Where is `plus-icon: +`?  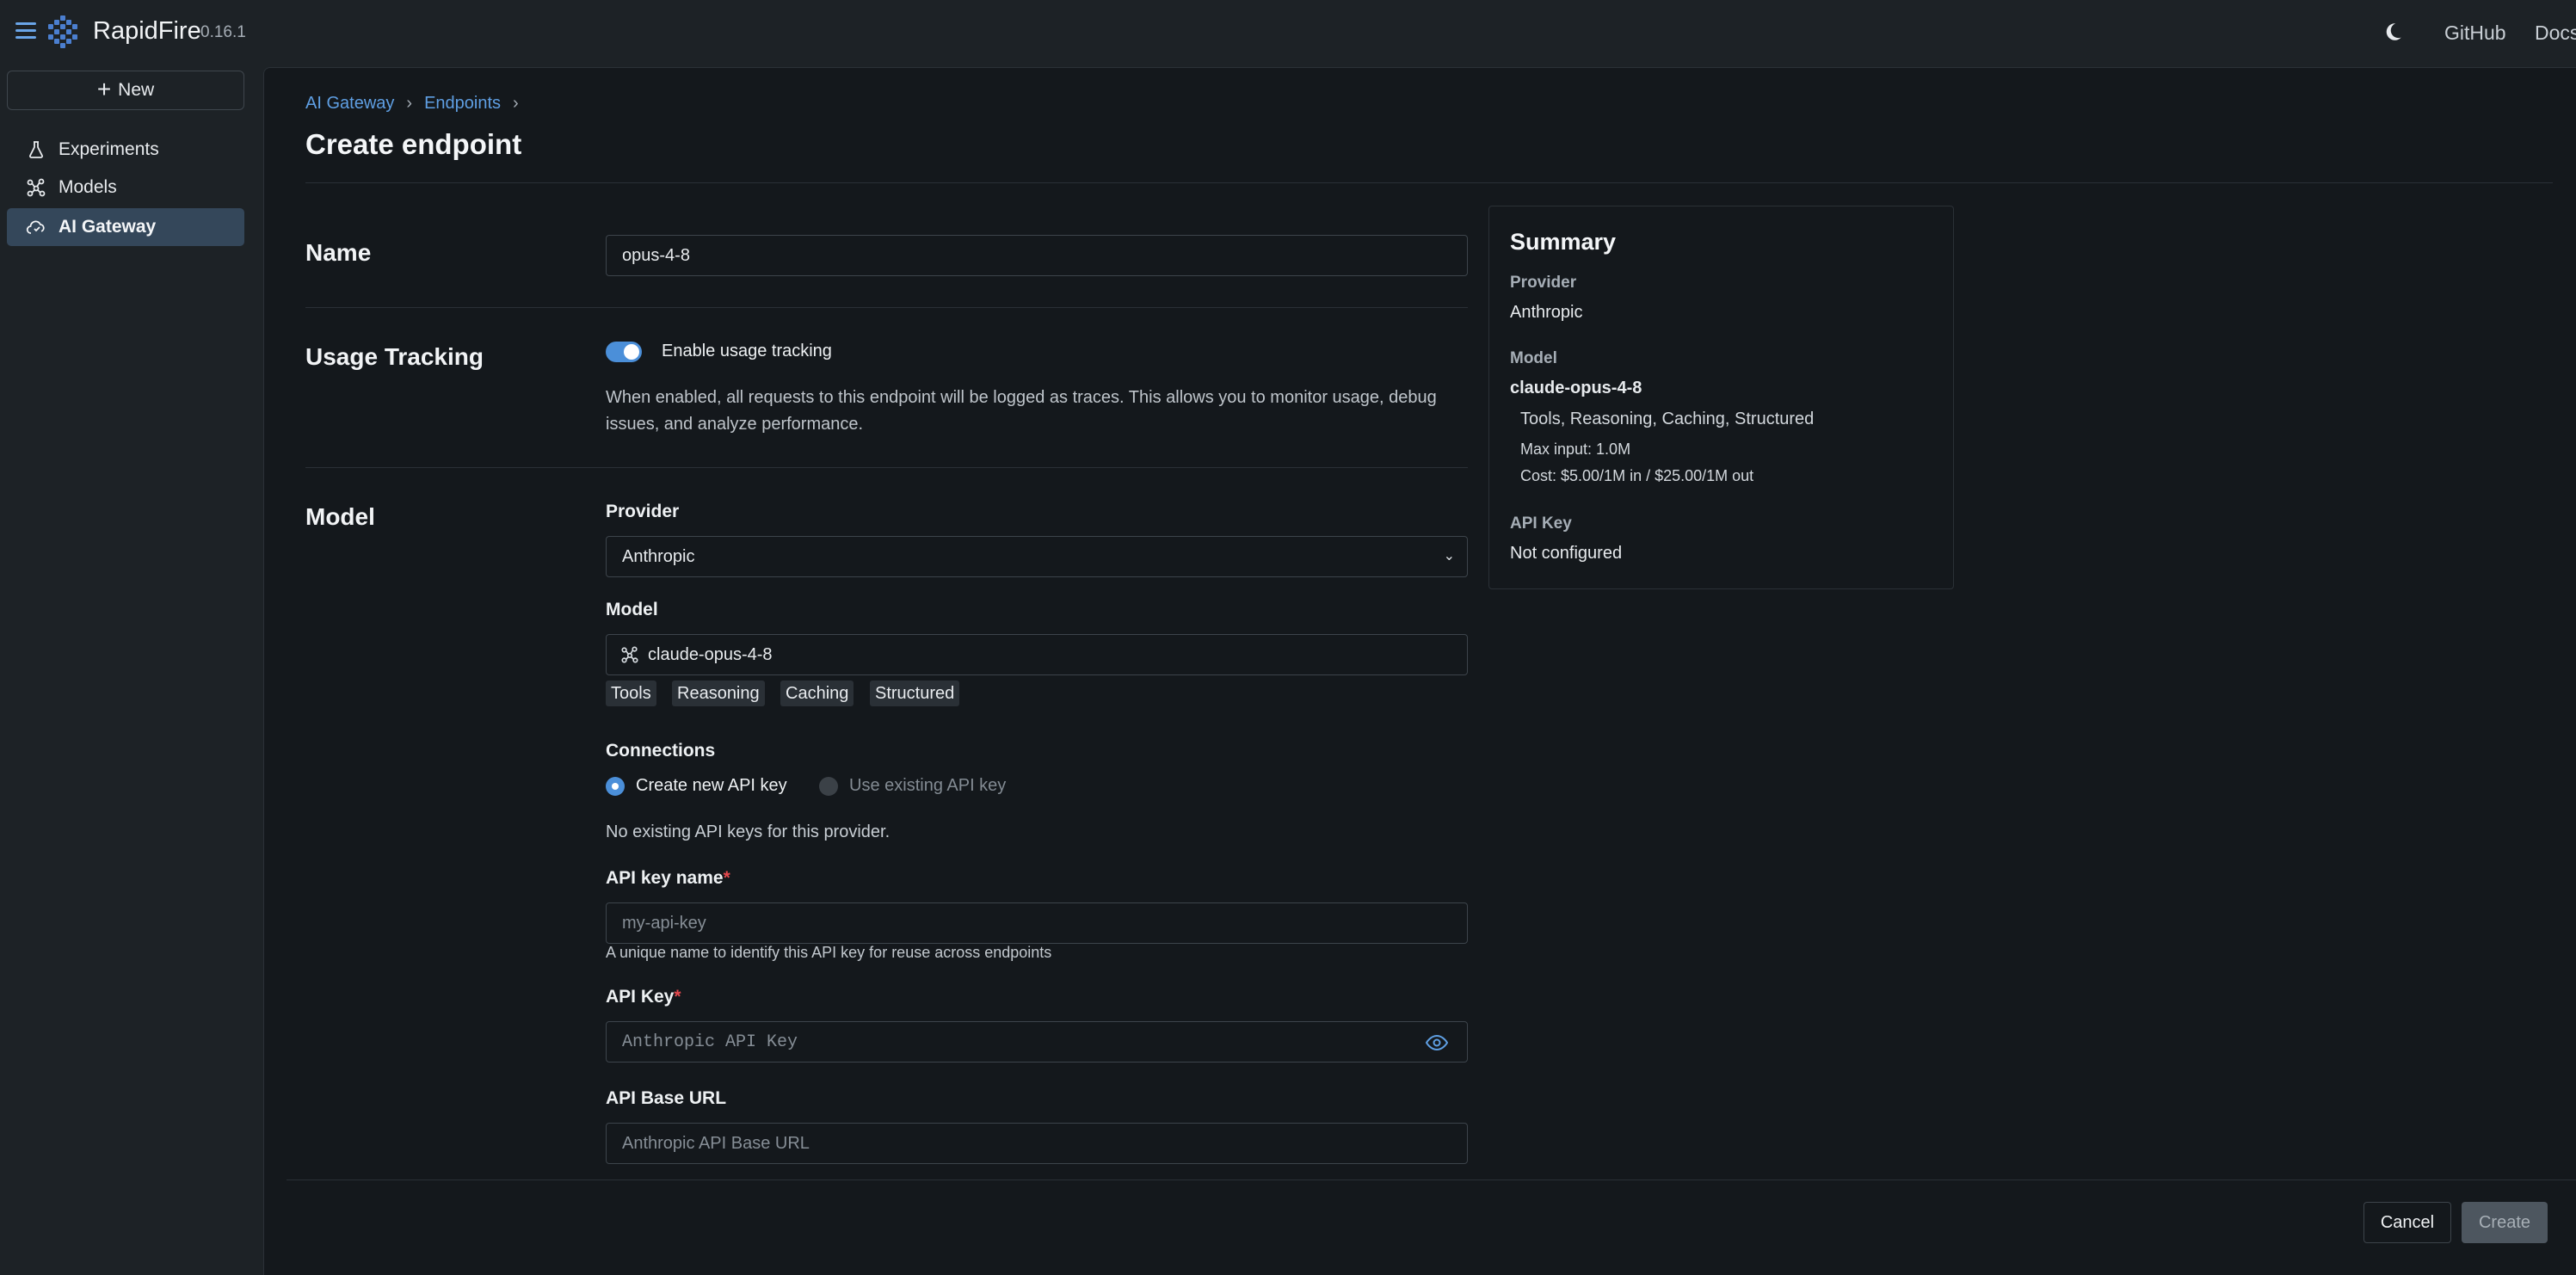
plus-icon: + is located at coordinates (104, 89).